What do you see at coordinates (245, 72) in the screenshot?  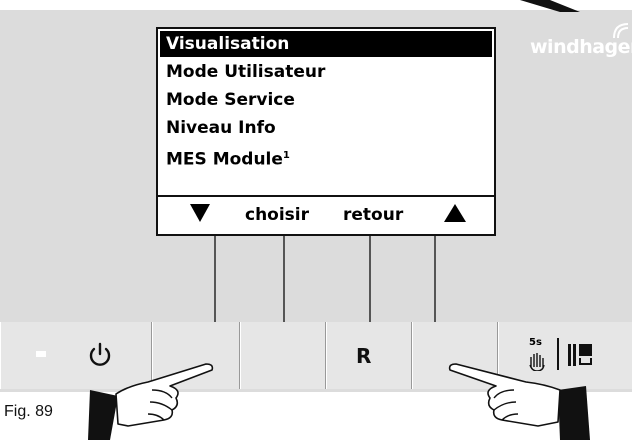 I see `menu-item-mode-utilisateur: Mode Utilisateur` at bounding box center [245, 72].